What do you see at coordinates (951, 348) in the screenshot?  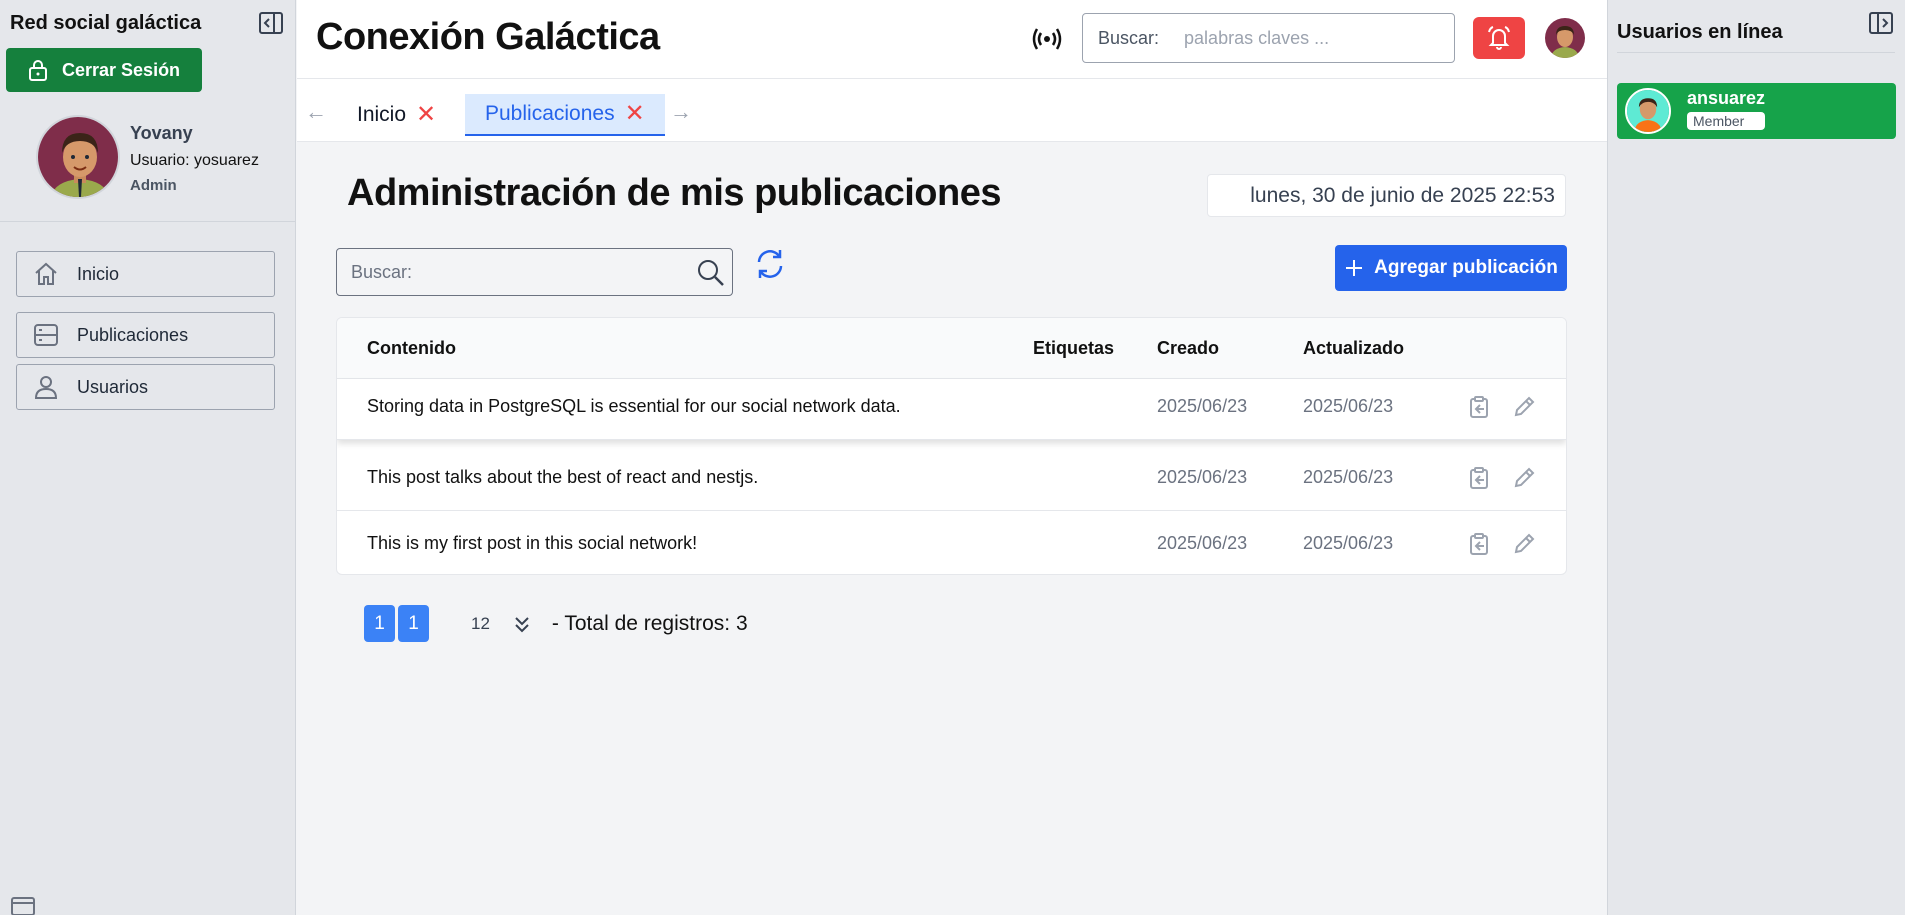 I see `table-header: Contenido Etiquetas Creado Actualizado` at bounding box center [951, 348].